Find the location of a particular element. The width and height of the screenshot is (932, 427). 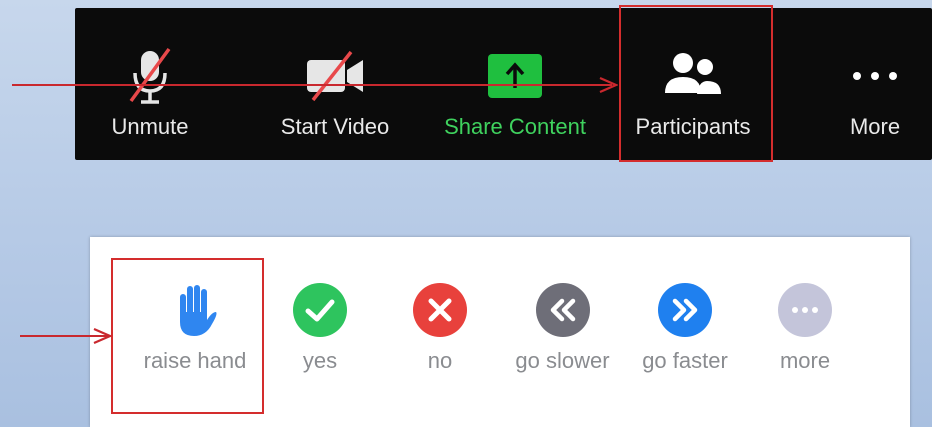

more-label: More is located at coordinates (875, 126).